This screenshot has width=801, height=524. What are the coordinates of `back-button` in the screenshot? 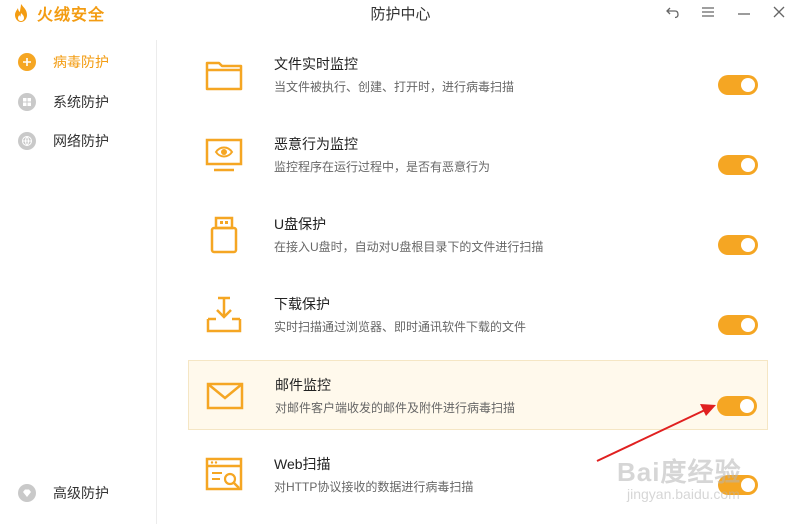 It's located at (673, 12).